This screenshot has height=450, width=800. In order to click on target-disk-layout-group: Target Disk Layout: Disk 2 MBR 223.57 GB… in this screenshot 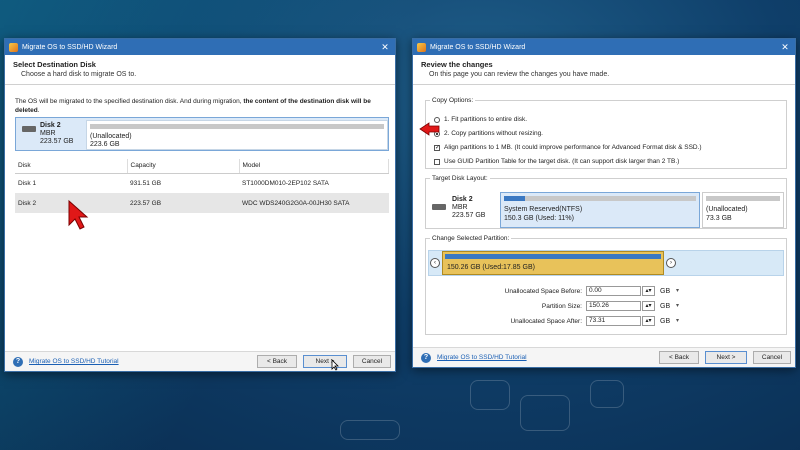, I will do `click(606, 202)`.